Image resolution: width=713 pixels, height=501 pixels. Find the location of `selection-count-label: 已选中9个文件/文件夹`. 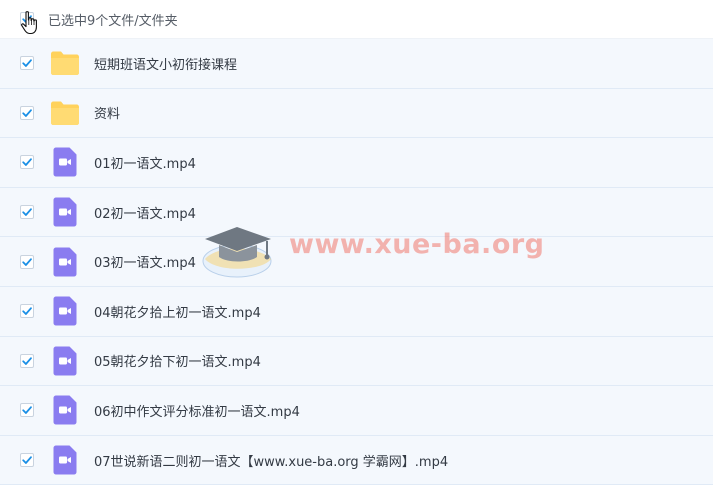

selection-count-label: 已选中9个文件/文件夹 is located at coordinates (113, 21).